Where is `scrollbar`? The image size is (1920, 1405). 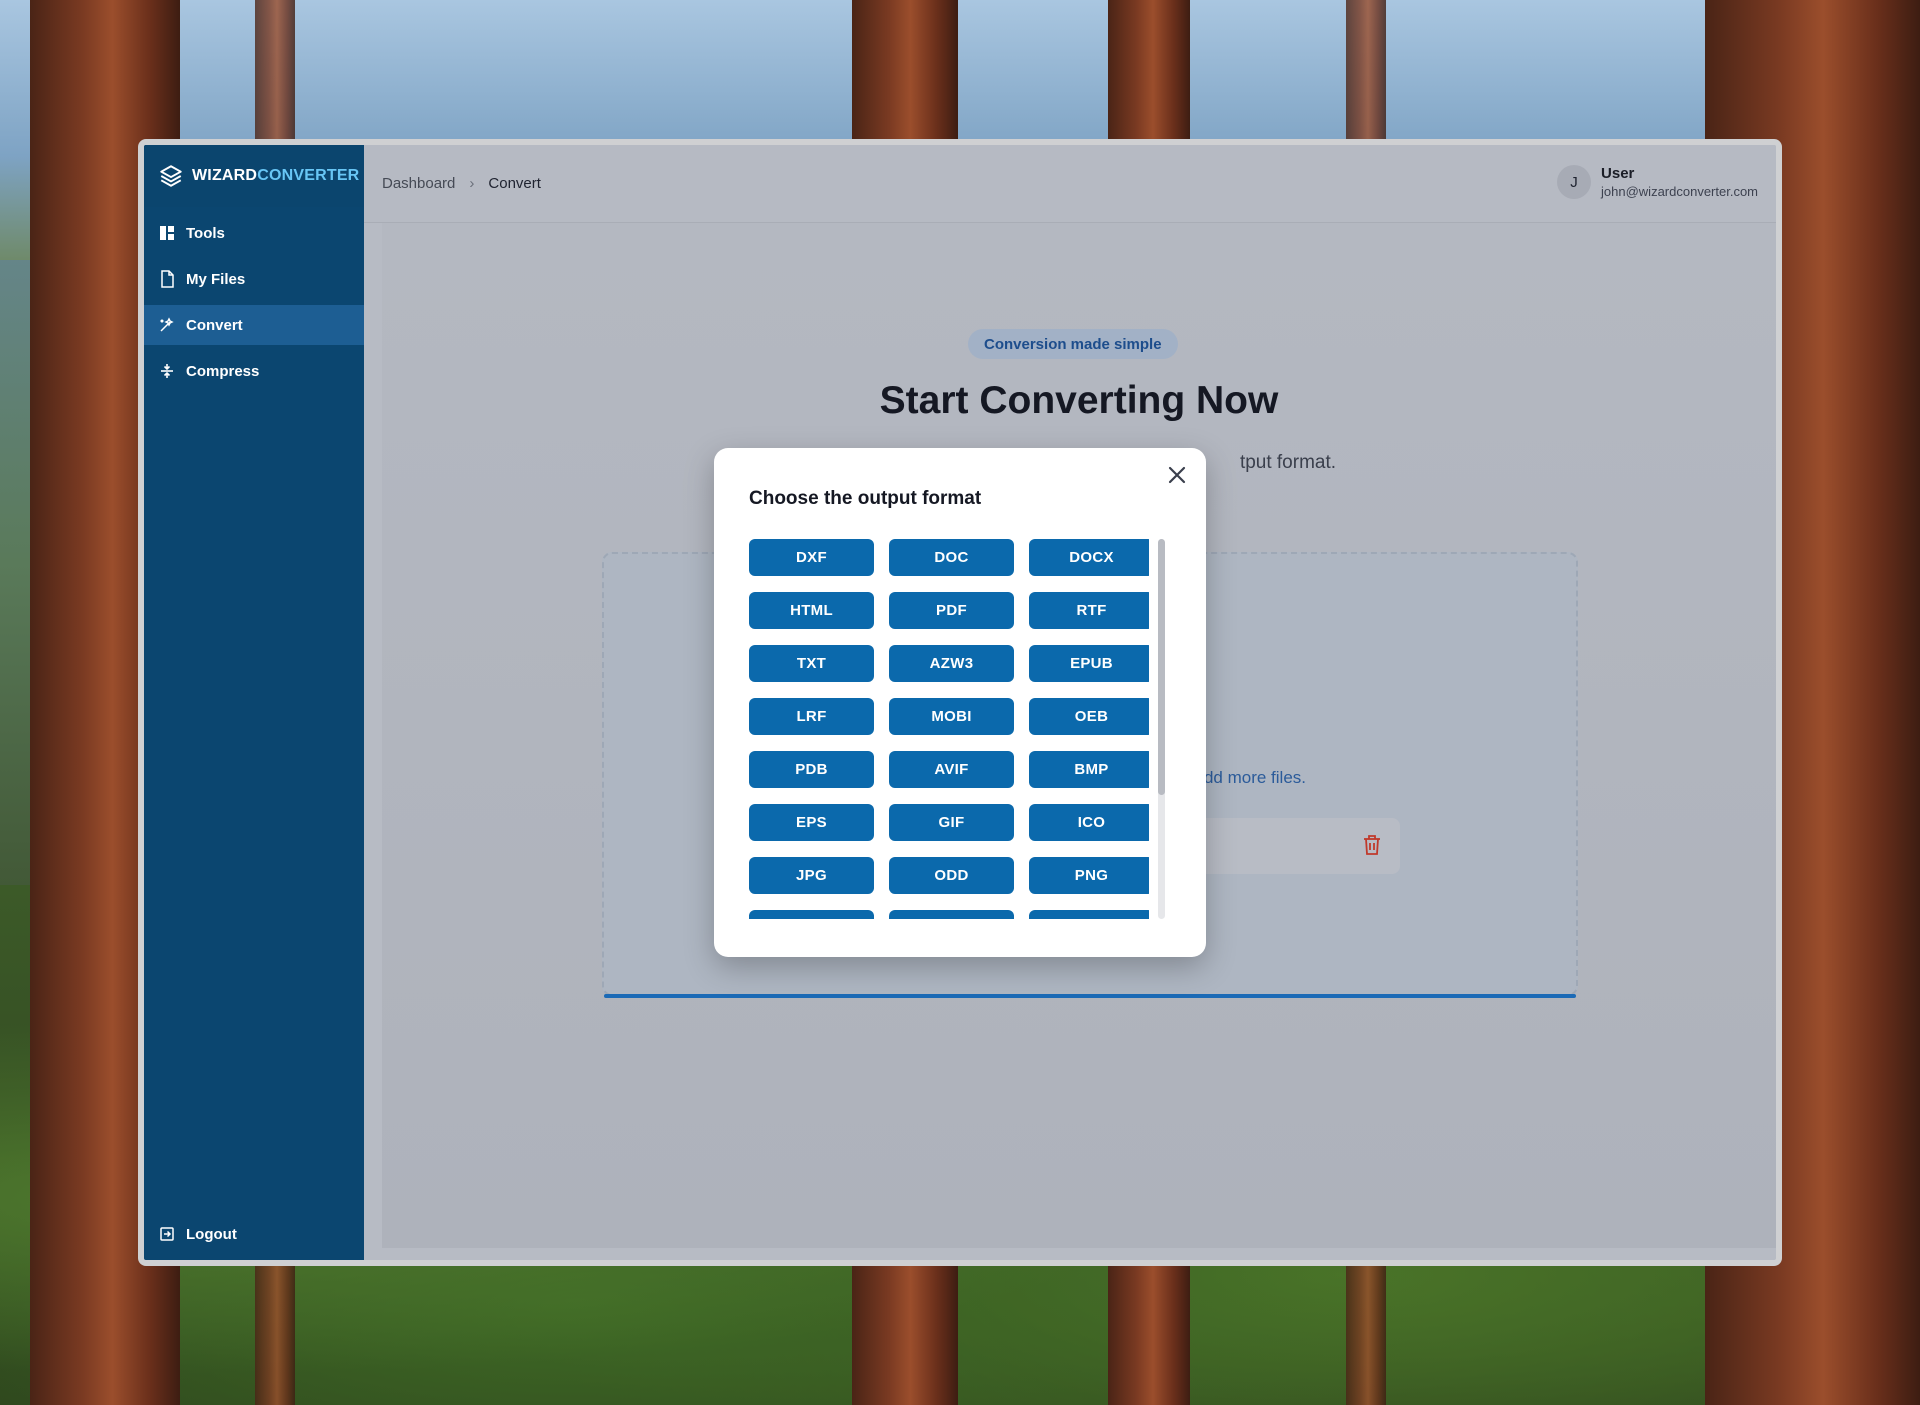 scrollbar is located at coordinates (1161, 729).